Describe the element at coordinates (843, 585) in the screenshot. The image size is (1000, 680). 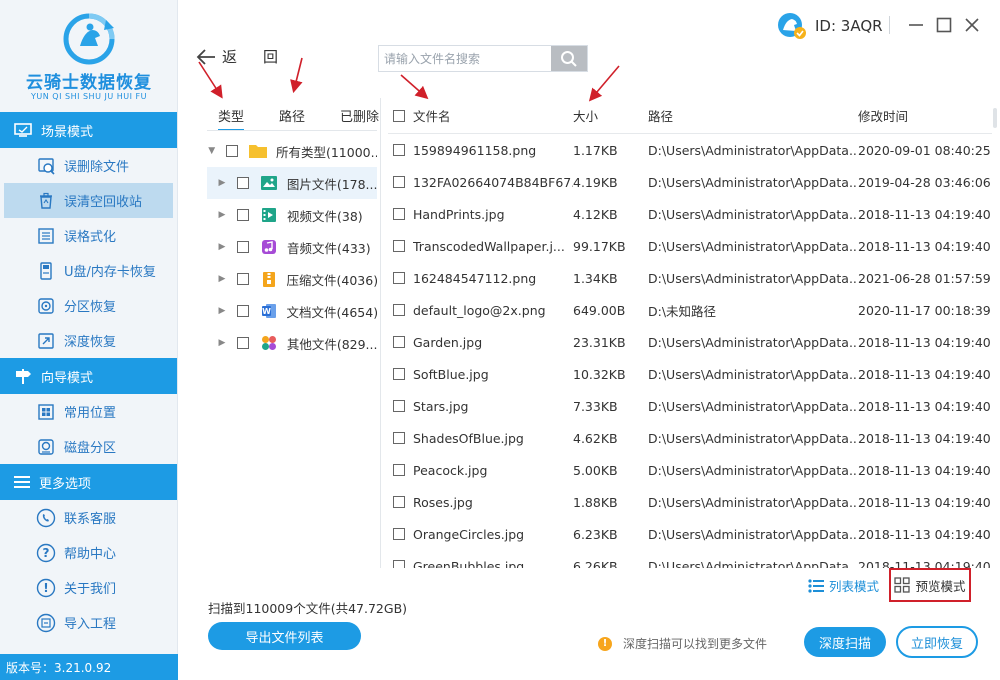
I see `list-mode-button: 列表模式` at that location.